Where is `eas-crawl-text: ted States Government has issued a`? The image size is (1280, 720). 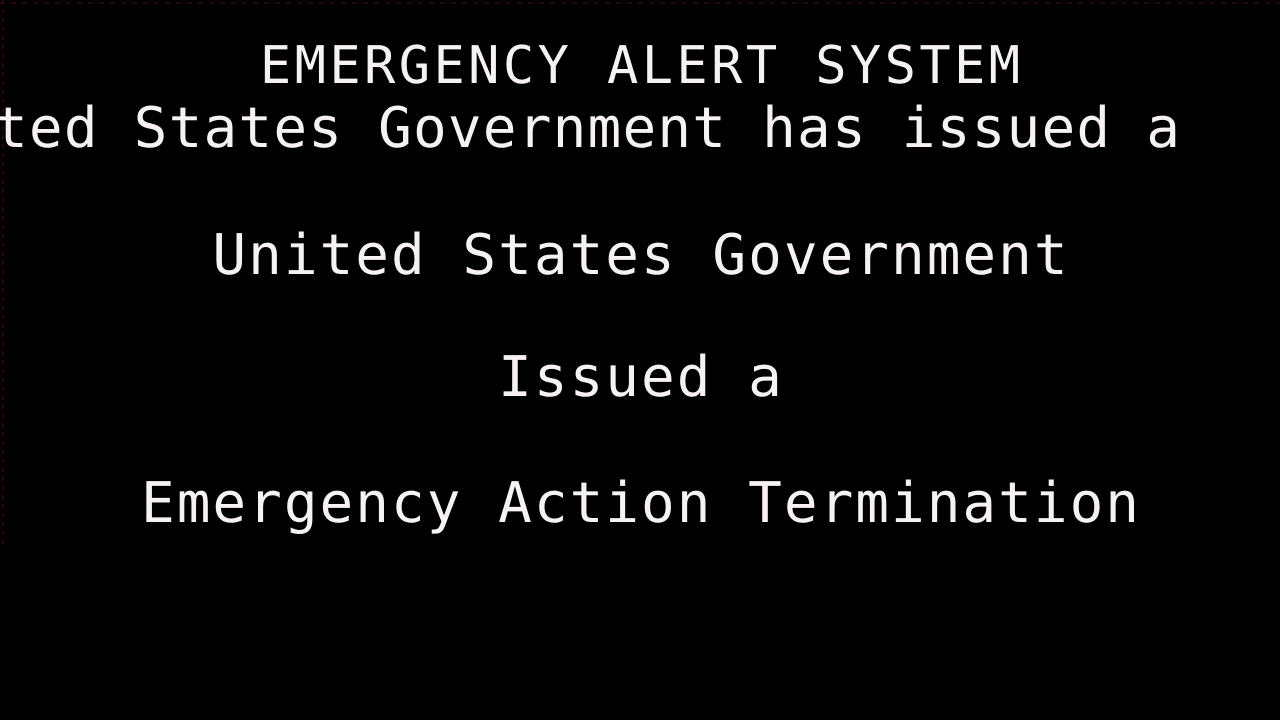 eas-crawl-text: ted States Government has issued a is located at coordinates (591, 129).